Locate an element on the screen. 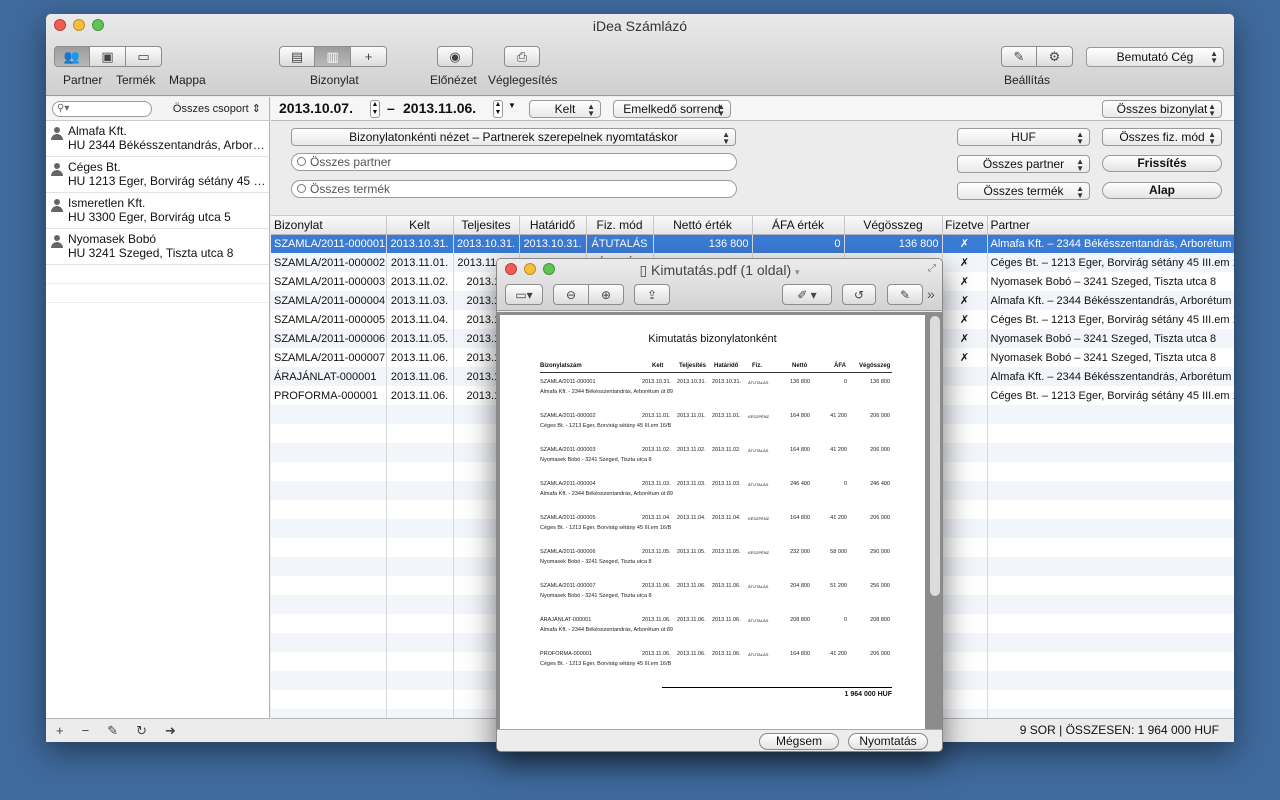 This screenshot has width=1280, height=800. box-icon: ▣ is located at coordinates (107, 56).